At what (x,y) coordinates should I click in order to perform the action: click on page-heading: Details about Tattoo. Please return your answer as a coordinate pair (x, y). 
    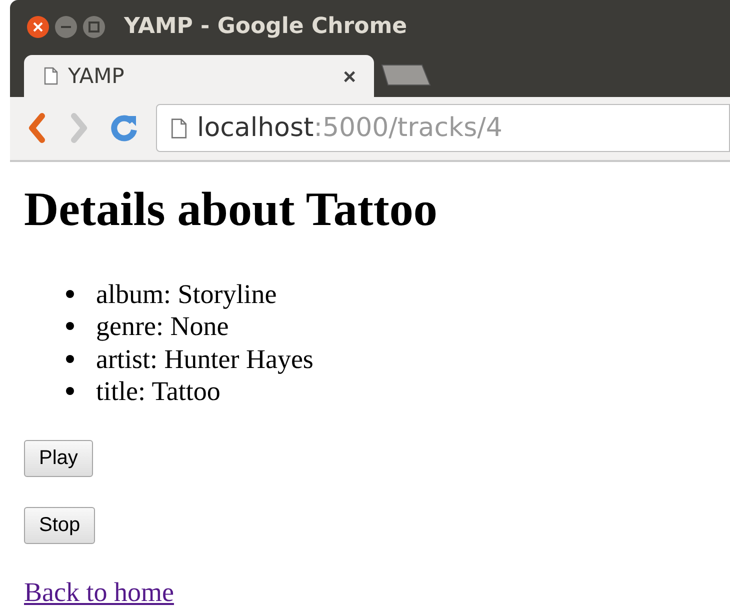
    Looking at the image, I should click on (231, 210).